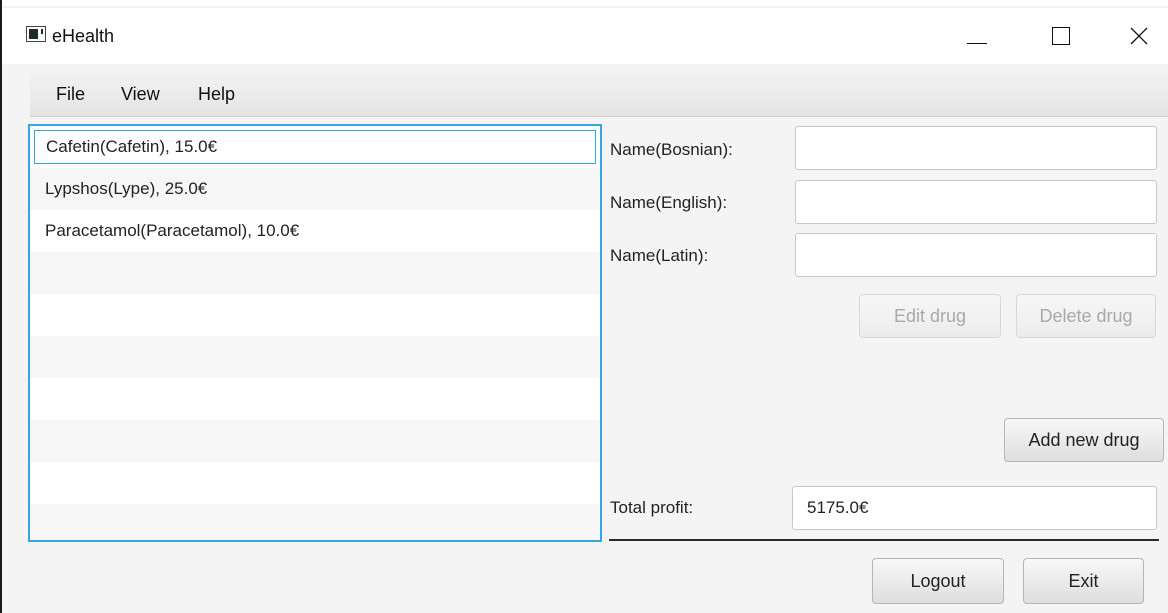  I want to click on menu-view: View, so click(140, 94).